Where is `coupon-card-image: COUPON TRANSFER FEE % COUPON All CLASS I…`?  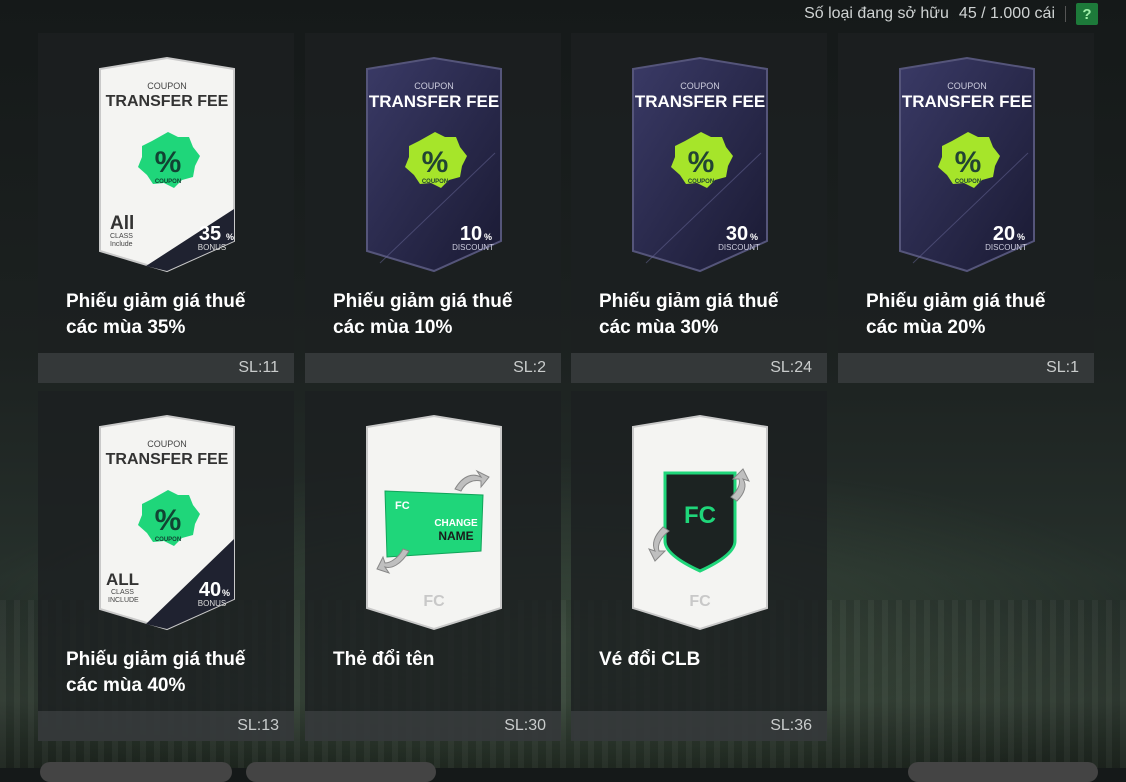 coupon-card-image: COUPON TRANSFER FEE % COUPON All CLASS I… is located at coordinates (167, 164).